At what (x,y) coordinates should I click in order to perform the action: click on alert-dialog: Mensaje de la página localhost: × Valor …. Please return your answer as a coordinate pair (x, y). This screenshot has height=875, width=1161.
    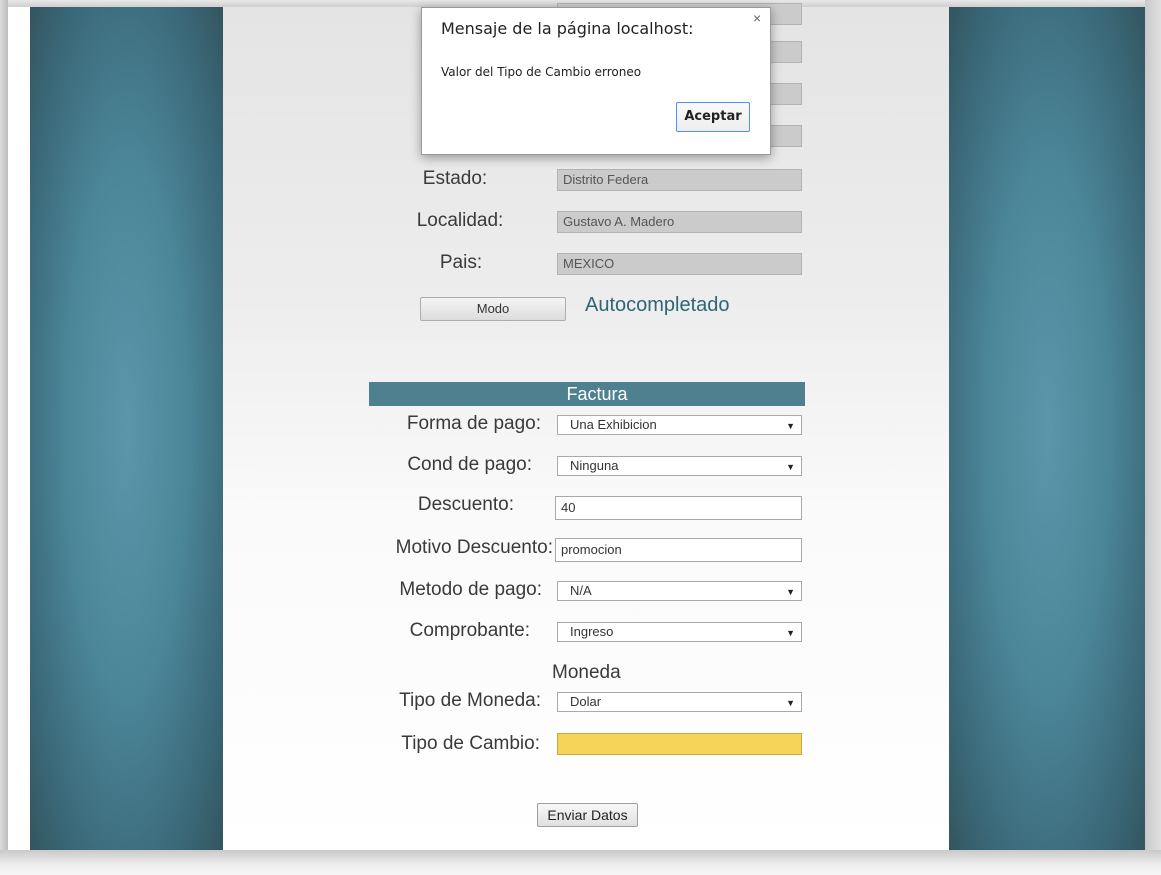
    Looking at the image, I should click on (596, 81).